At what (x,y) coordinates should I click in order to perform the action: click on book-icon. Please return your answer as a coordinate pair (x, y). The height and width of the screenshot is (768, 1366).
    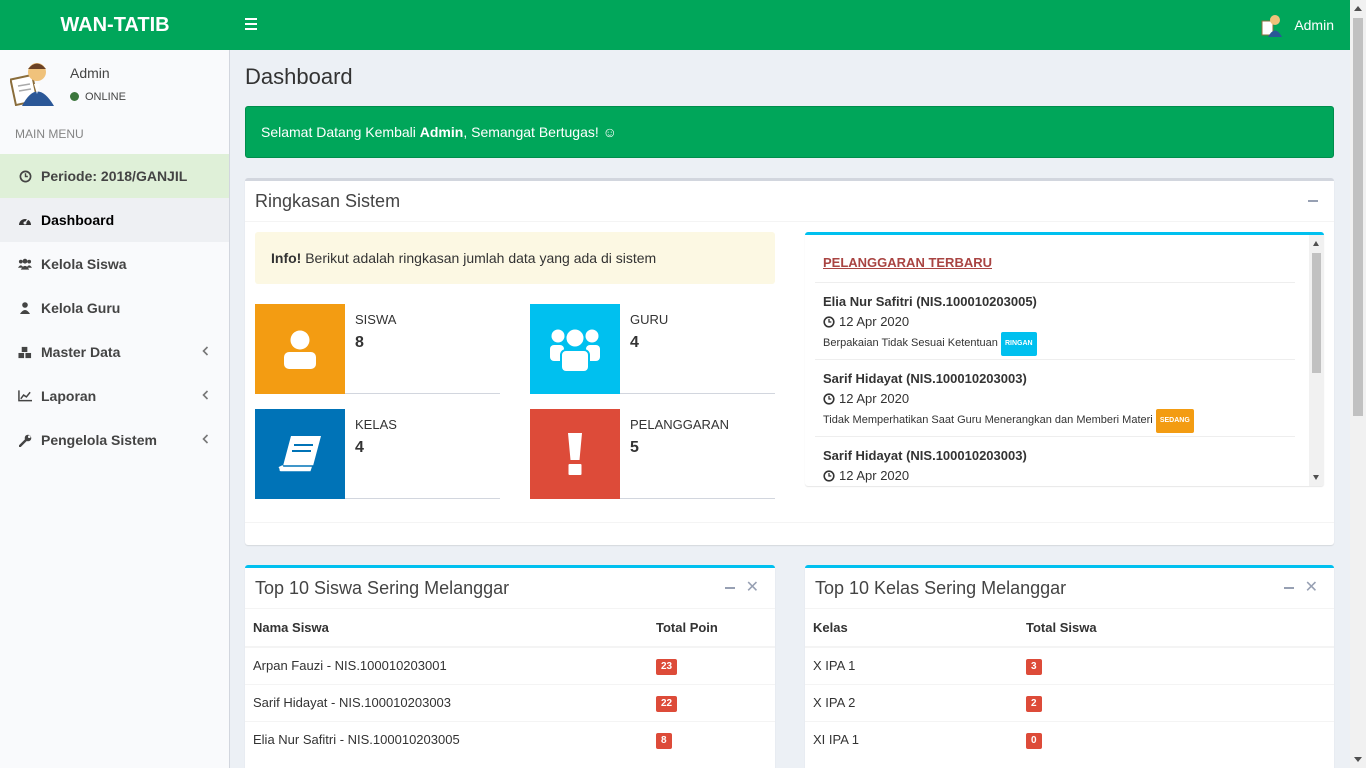
    Looking at the image, I should click on (299, 454).